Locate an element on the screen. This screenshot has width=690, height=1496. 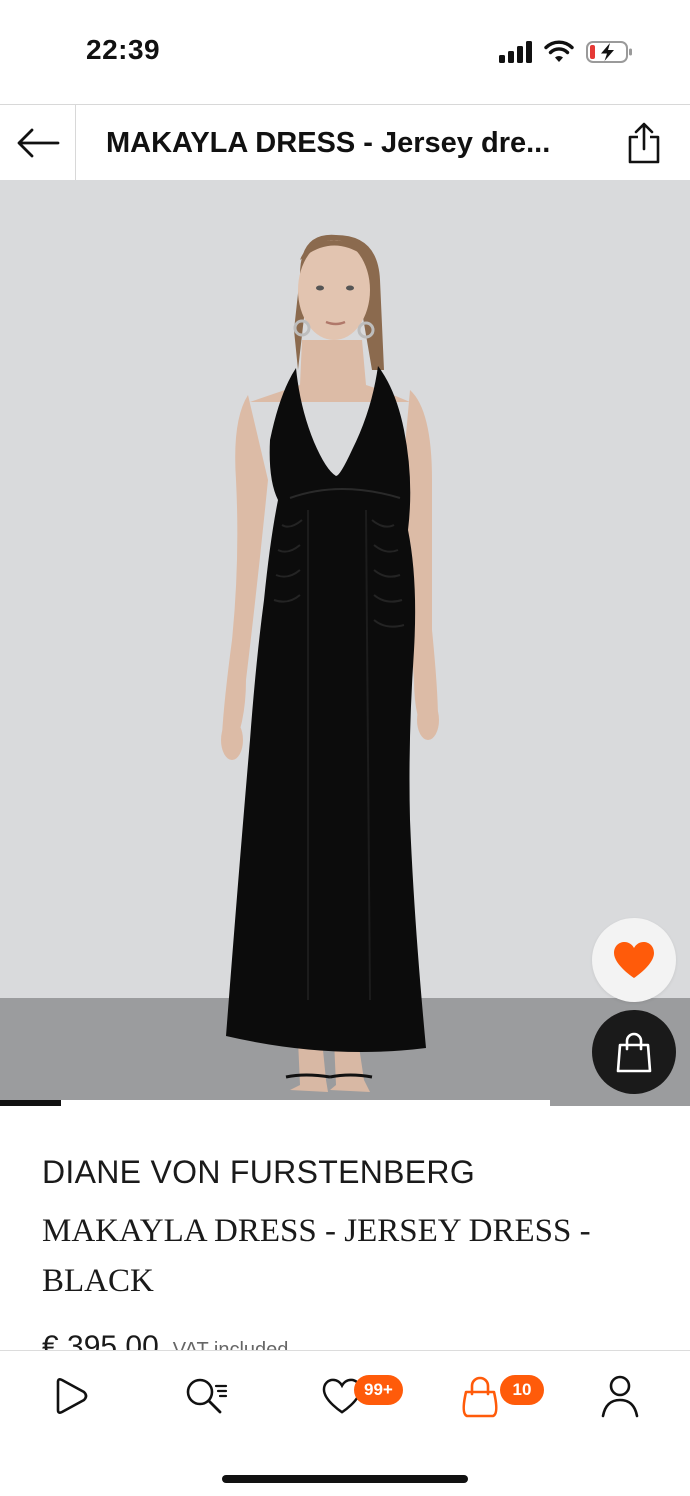
nav-item-profile is located at coordinates (620, 1396).